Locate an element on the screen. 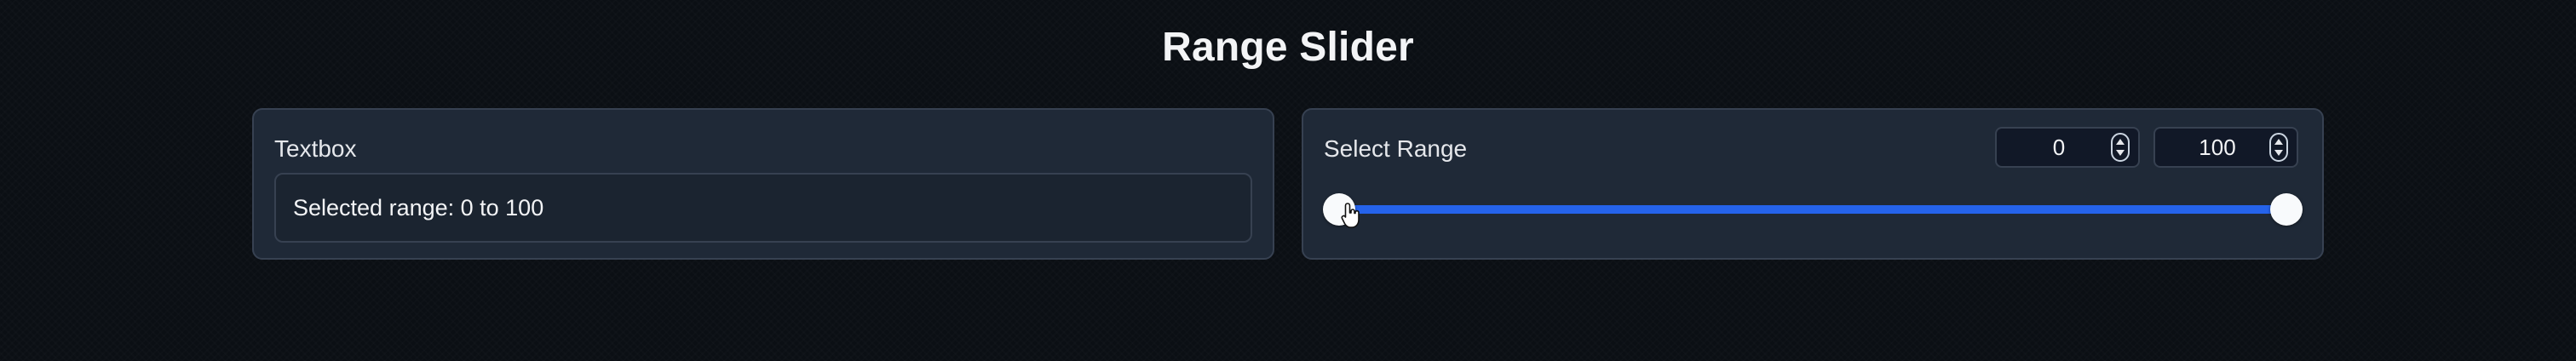  hand-pointer-icon is located at coordinates (1351, 215).